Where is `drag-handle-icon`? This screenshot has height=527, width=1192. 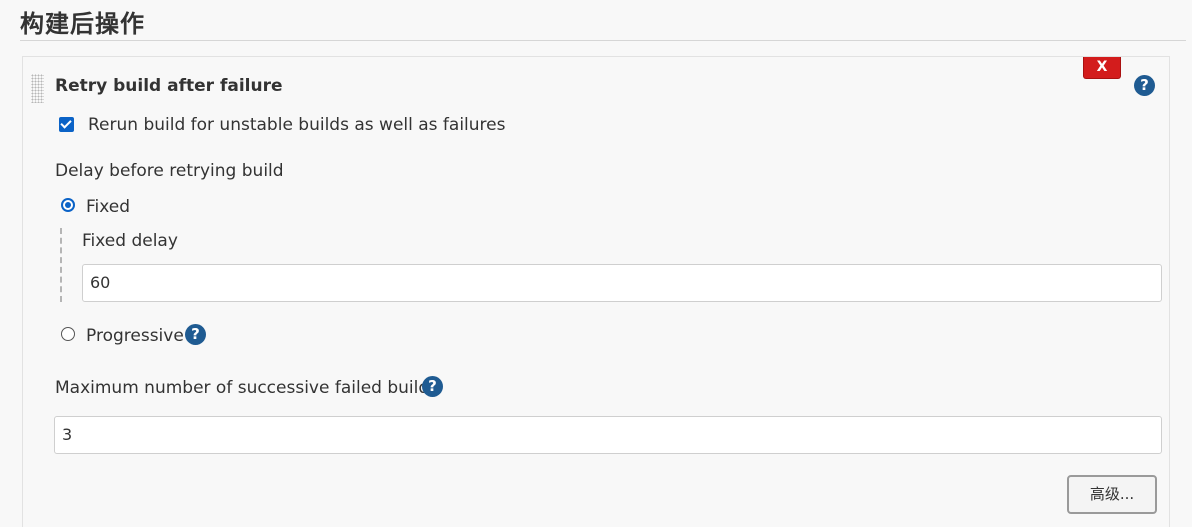
drag-handle-icon is located at coordinates (37, 88).